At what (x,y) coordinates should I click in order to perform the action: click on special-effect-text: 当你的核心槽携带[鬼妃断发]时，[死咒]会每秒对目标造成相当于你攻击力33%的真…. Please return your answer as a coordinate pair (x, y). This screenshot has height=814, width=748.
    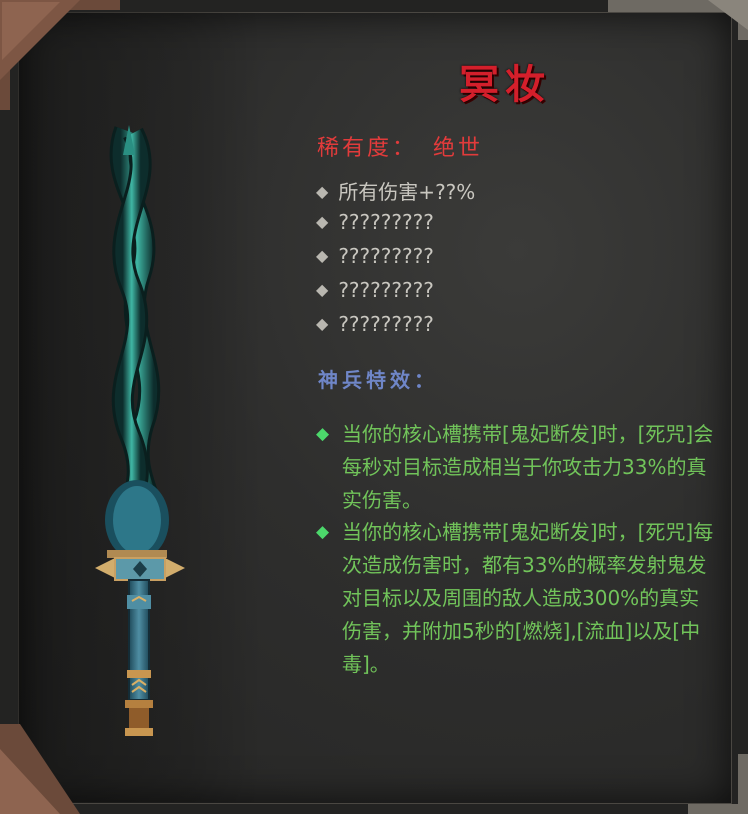
    Looking at the image, I should click on (528, 467).